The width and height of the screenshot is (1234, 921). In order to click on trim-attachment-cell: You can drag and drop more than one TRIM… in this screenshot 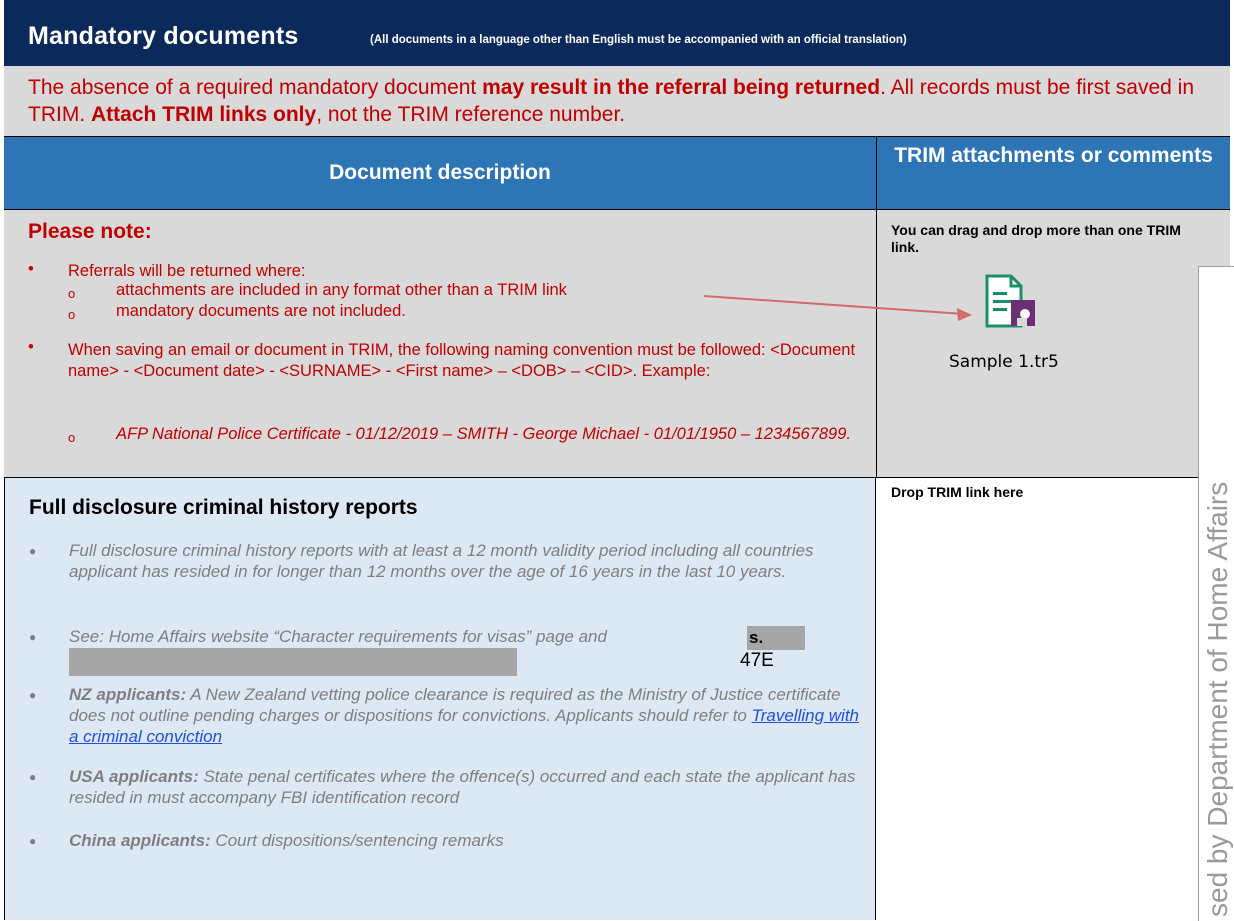, I will do `click(1053, 343)`.